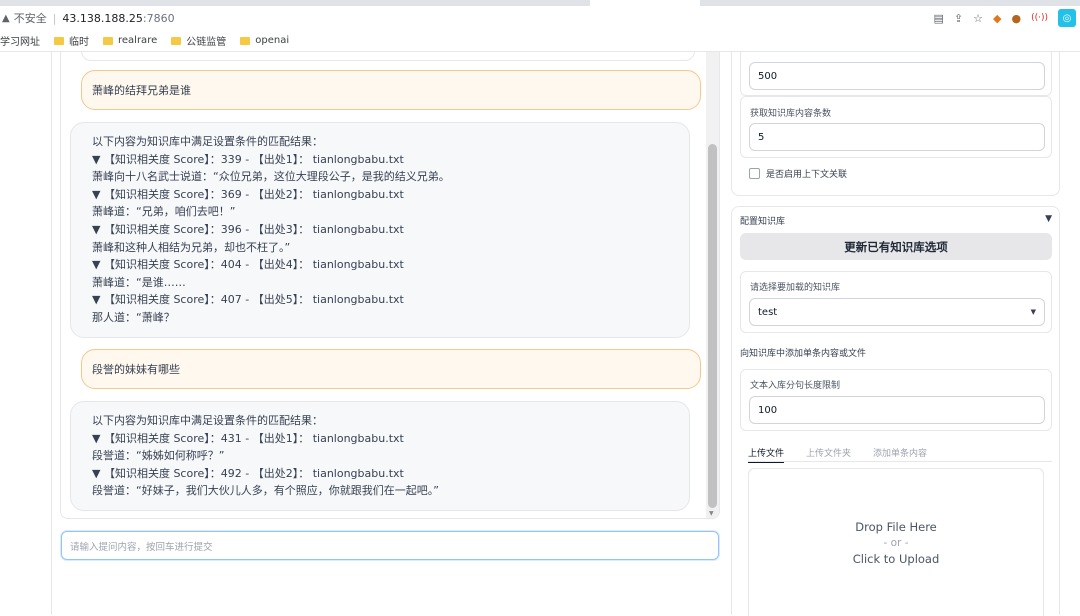 The image size is (1080, 616). What do you see at coordinates (51, 333) in the screenshot?
I see `page-divider` at bounding box center [51, 333].